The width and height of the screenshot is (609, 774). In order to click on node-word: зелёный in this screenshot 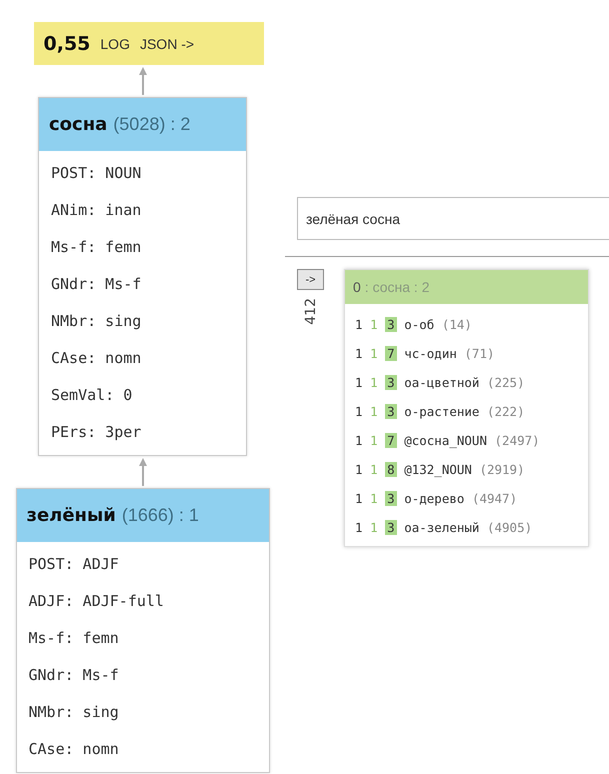, I will do `click(71, 515)`.